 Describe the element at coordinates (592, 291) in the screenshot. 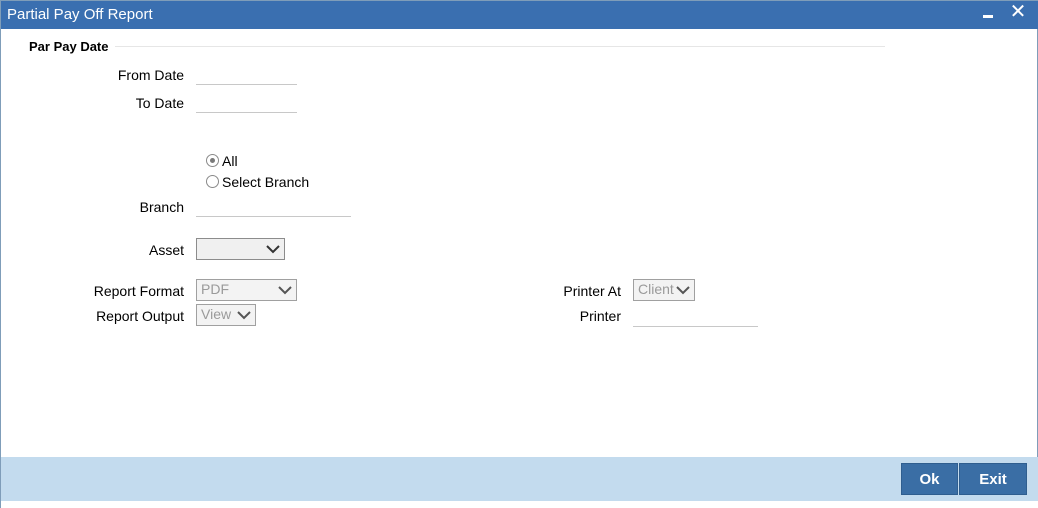

I see `printer-at-label: Printer At` at that location.